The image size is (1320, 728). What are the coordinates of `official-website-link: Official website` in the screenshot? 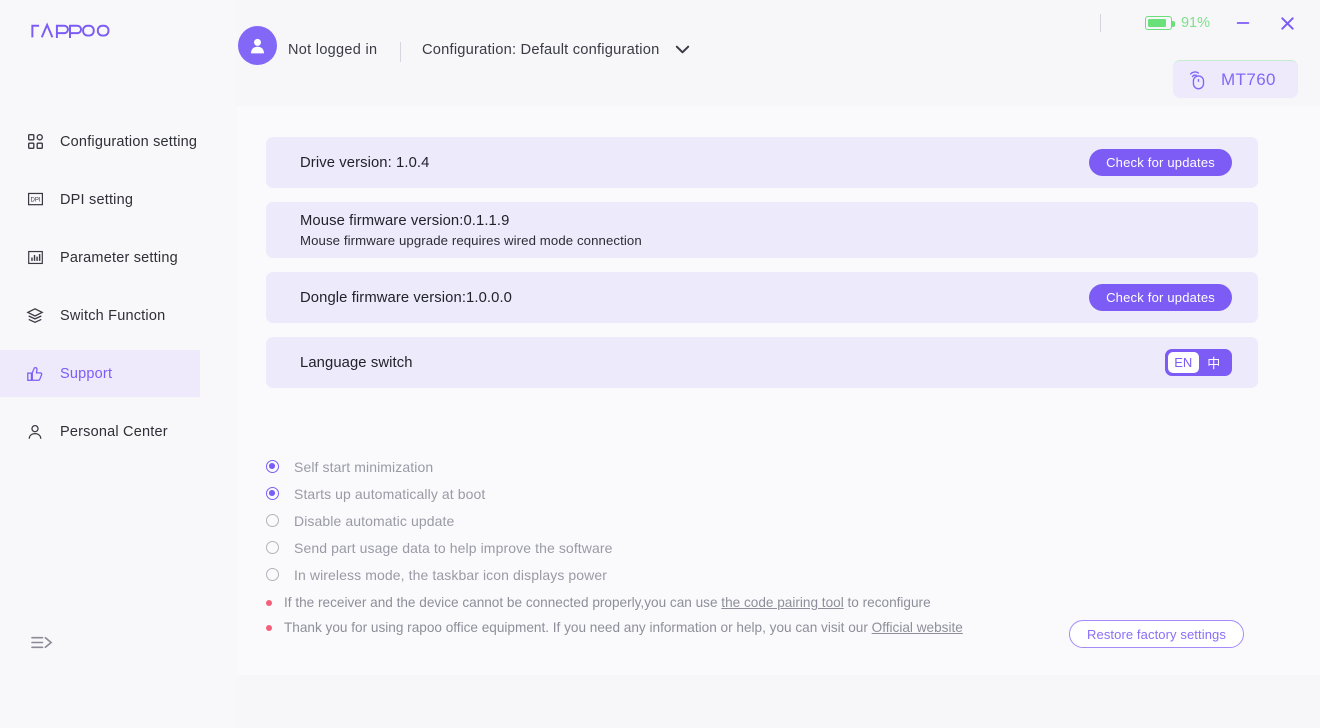 It's located at (917, 627).